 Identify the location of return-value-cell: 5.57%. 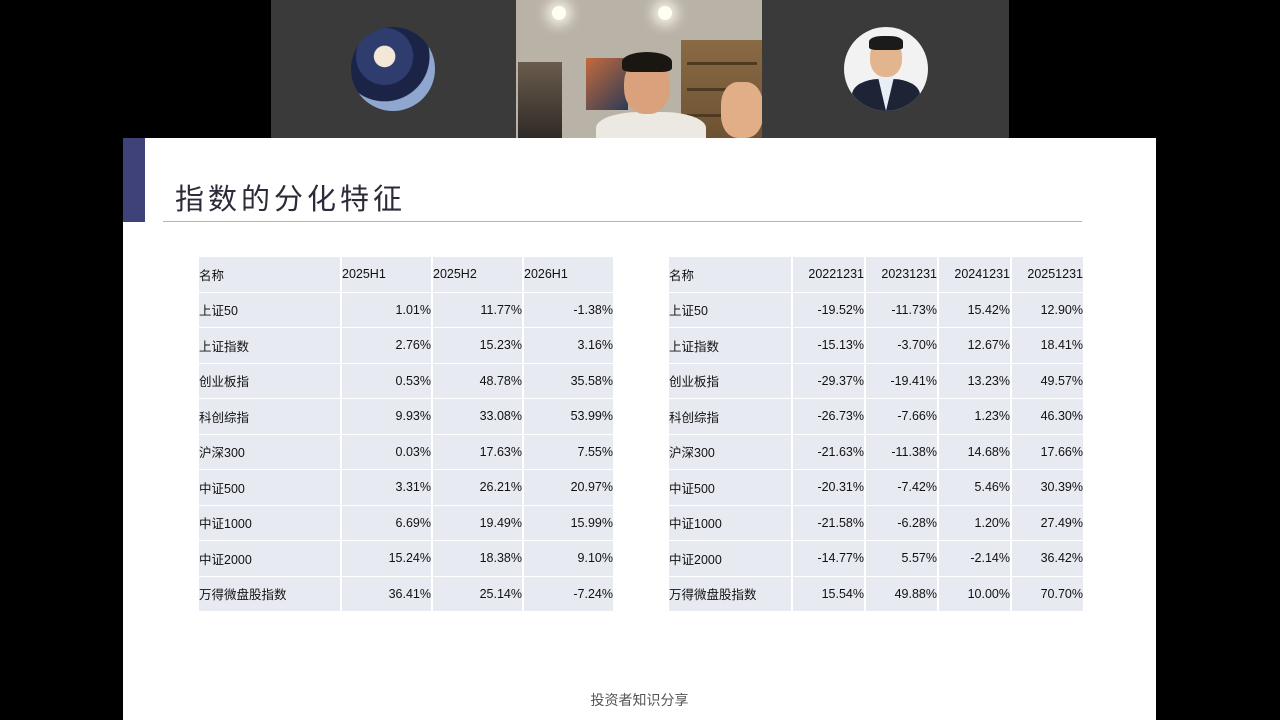
(902, 559).